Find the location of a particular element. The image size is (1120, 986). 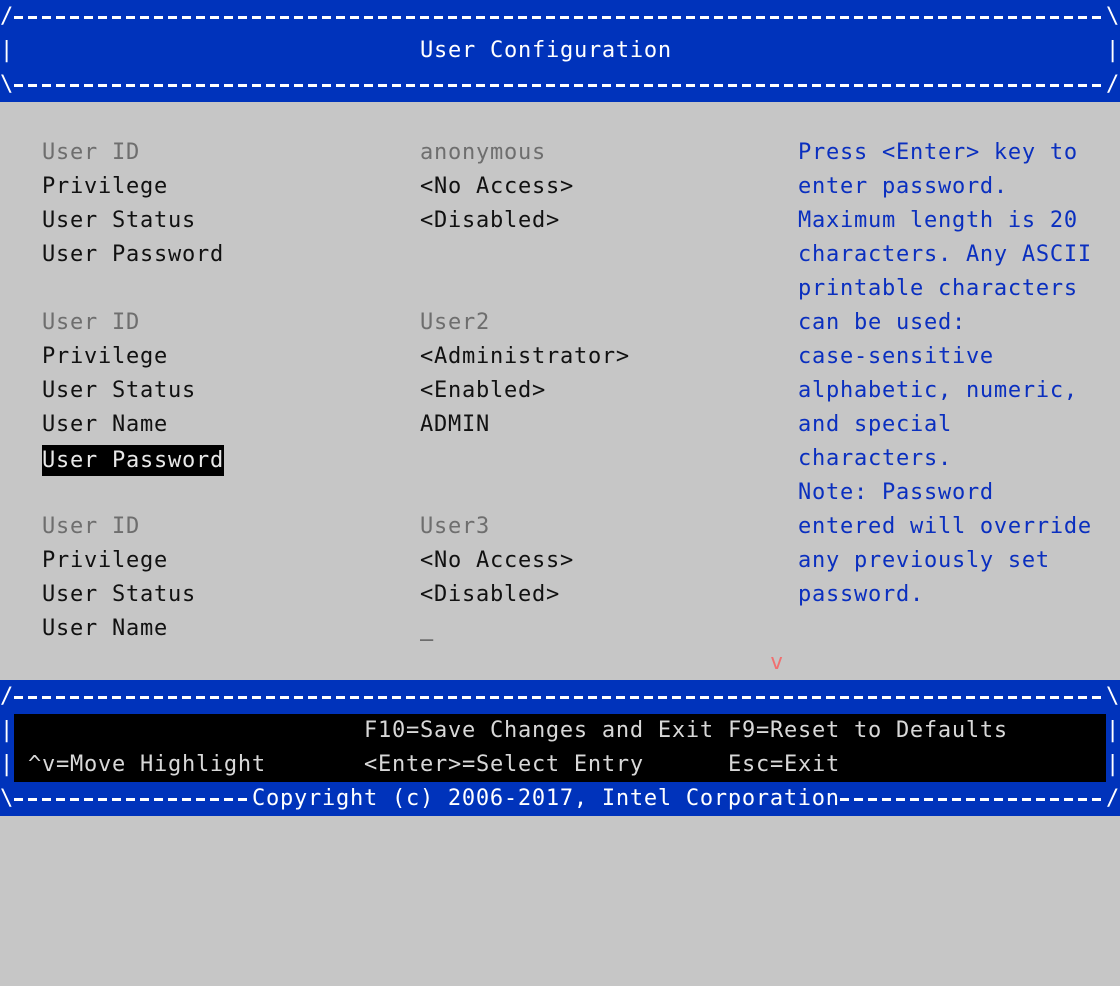

footer-bottom-dashes-right is located at coordinates (973, 799).